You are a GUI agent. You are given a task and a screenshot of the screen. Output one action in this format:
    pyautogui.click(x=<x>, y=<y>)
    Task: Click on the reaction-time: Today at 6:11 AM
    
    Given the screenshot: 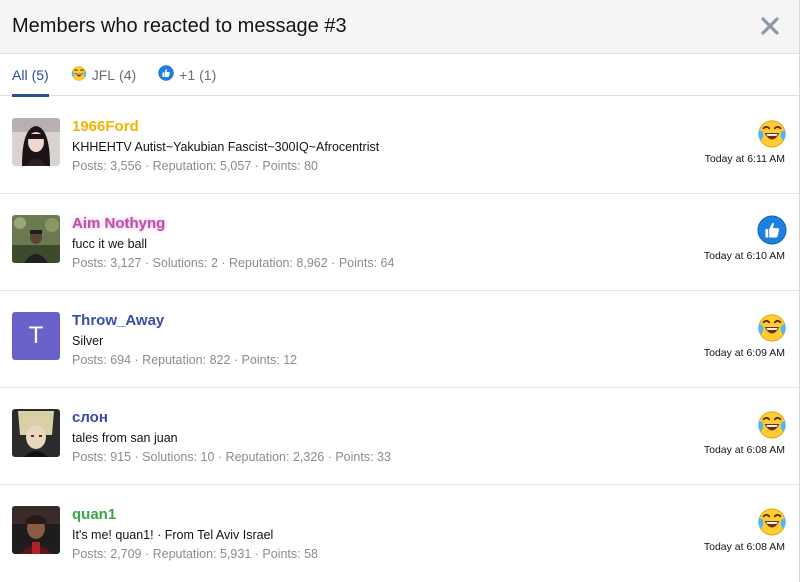 What is the action you would take?
    pyautogui.click(x=745, y=159)
    